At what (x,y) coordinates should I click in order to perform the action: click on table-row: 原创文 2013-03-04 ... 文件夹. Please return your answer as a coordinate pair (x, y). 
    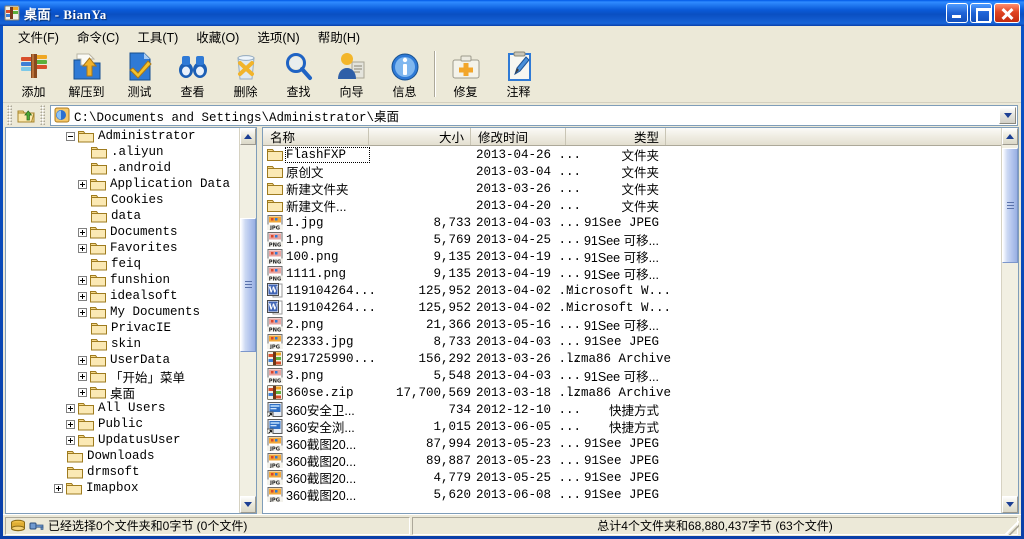
    Looking at the image, I should click on (632, 171).